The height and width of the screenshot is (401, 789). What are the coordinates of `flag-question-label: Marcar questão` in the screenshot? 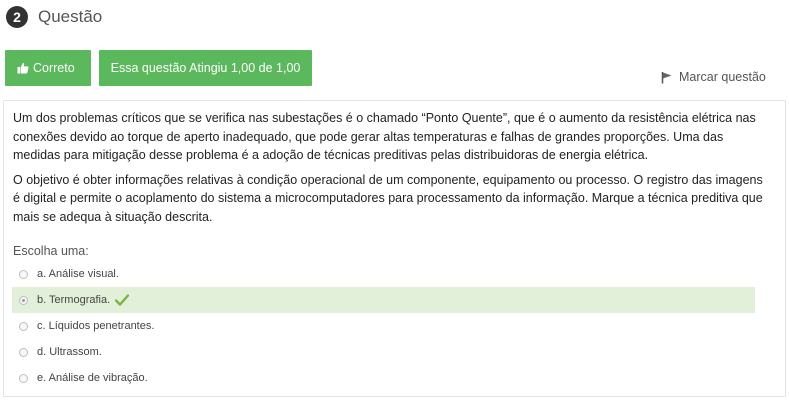 It's located at (722, 77).